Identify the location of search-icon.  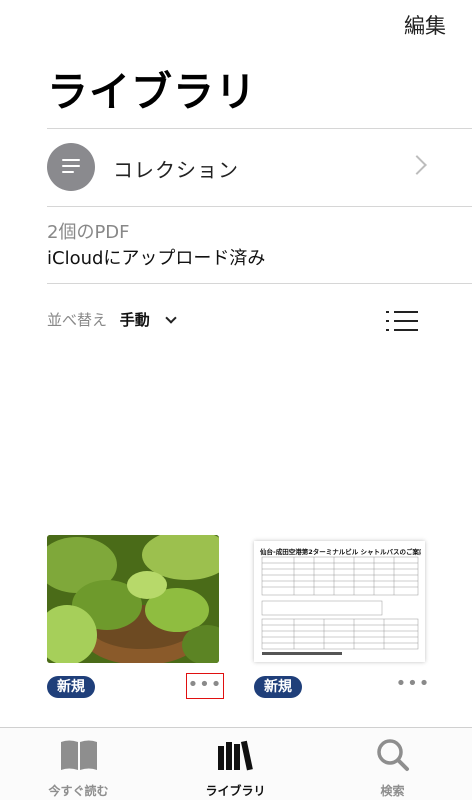
(392, 755).